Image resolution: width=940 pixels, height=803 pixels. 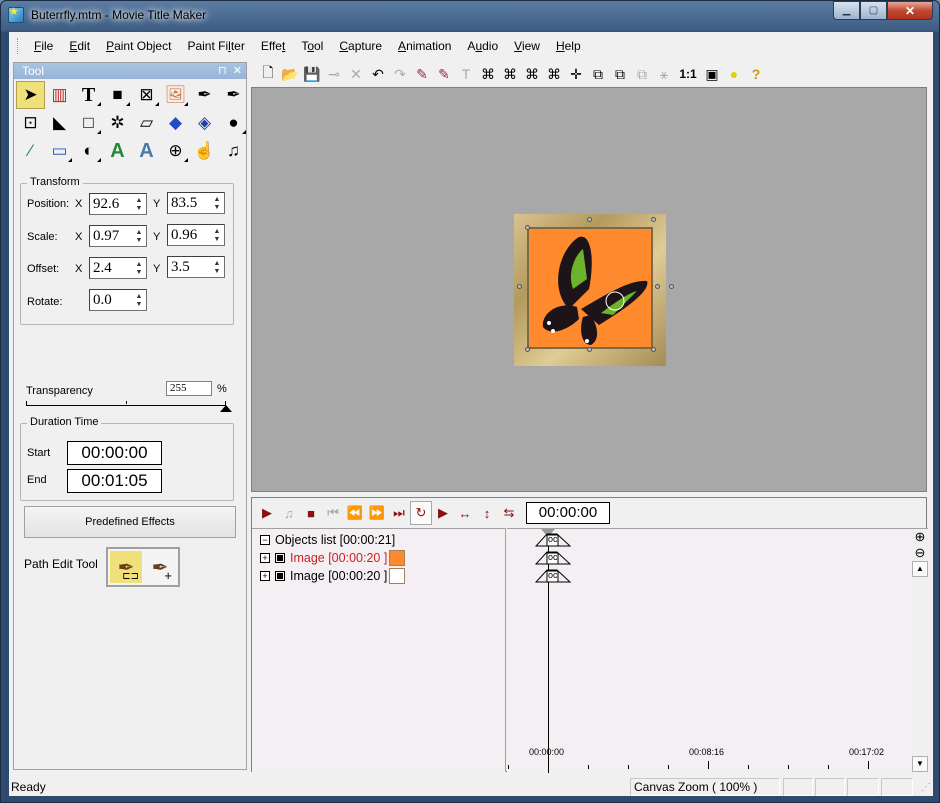 What do you see at coordinates (289, 513) in the screenshot?
I see `timeline-audio-button: ♫` at bounding box center [289, 513].